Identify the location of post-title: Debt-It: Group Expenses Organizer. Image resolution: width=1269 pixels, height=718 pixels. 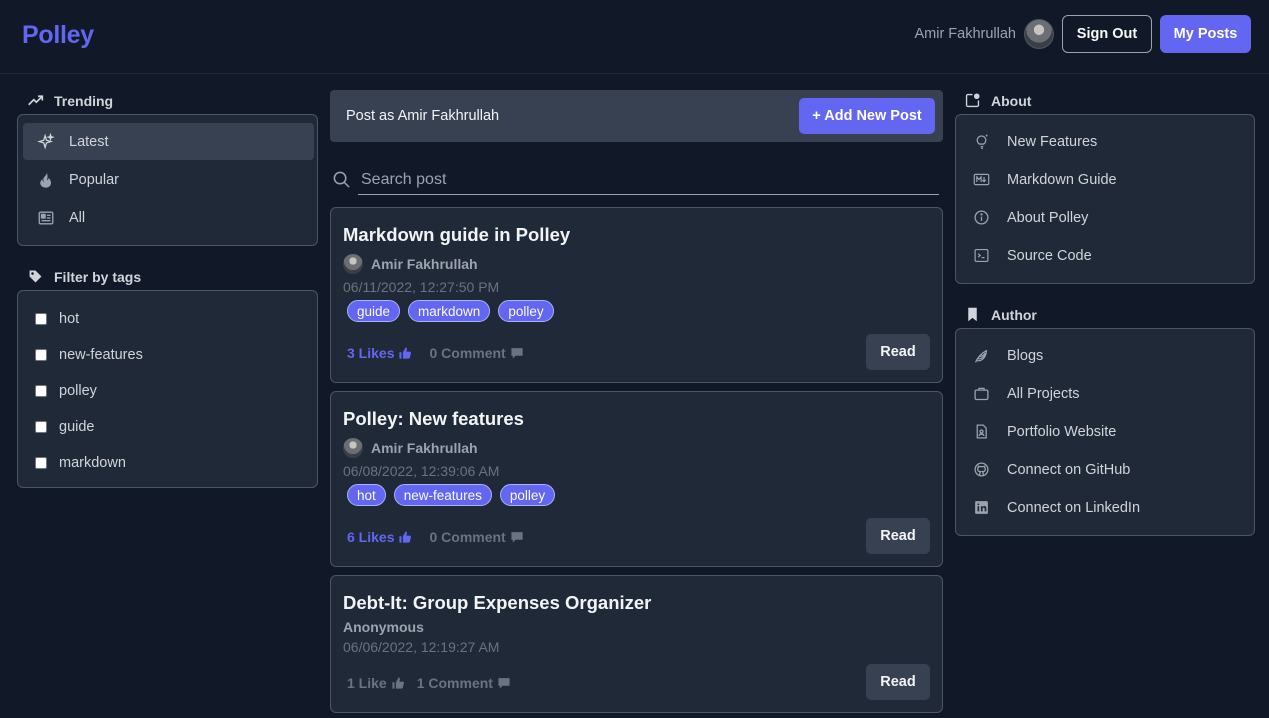
(497, 603).